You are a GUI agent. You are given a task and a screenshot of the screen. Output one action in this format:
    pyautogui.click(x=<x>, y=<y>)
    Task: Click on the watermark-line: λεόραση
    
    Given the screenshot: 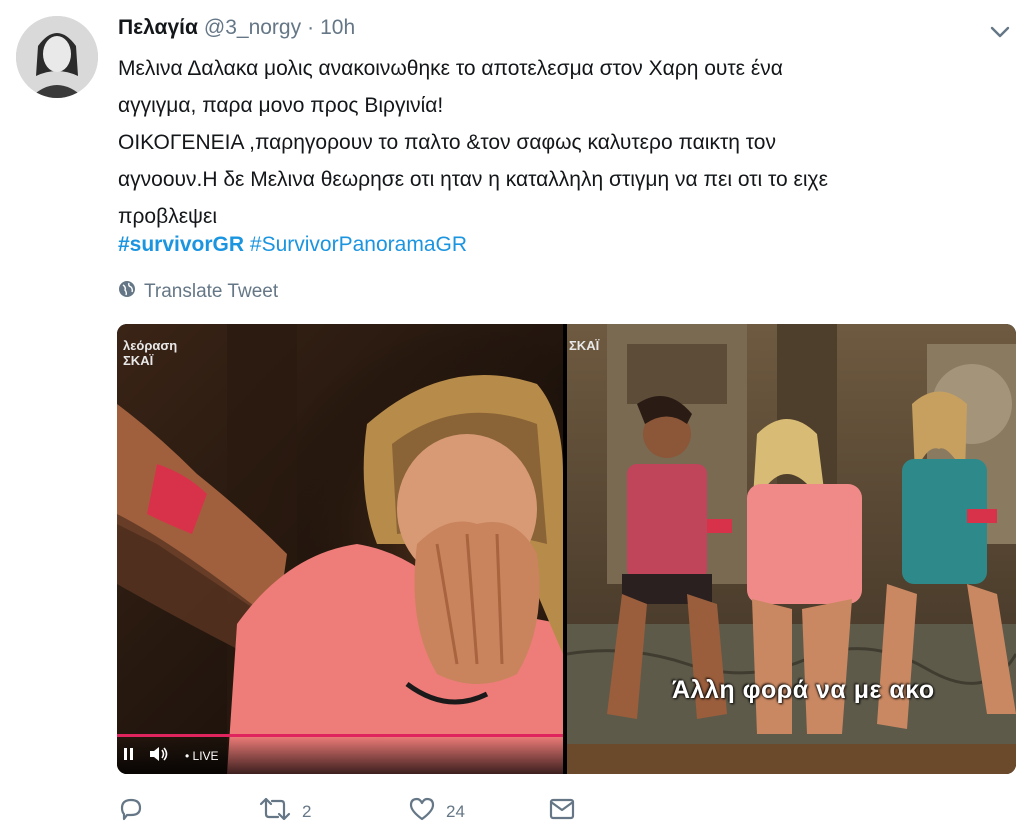 What is the action you would take?
    pyautogui.click(x=150, y=345)
    